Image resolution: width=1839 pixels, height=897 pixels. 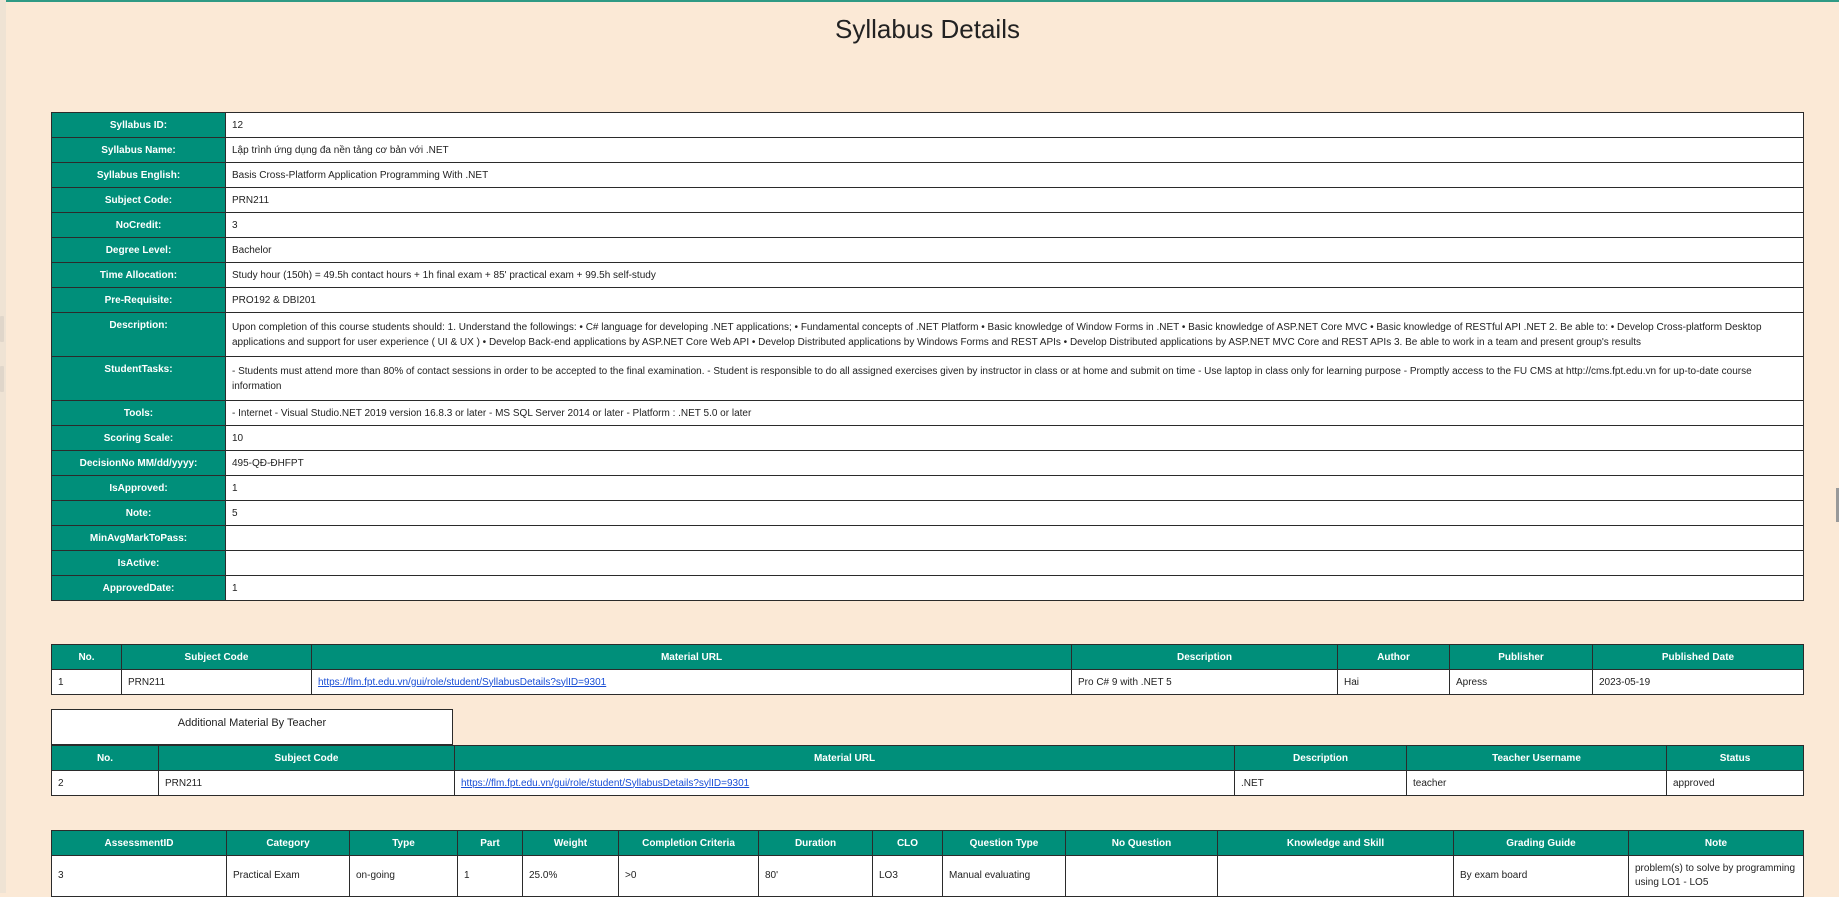 I want to click on detail-value: PRN211, so click(x=1014, y=200).